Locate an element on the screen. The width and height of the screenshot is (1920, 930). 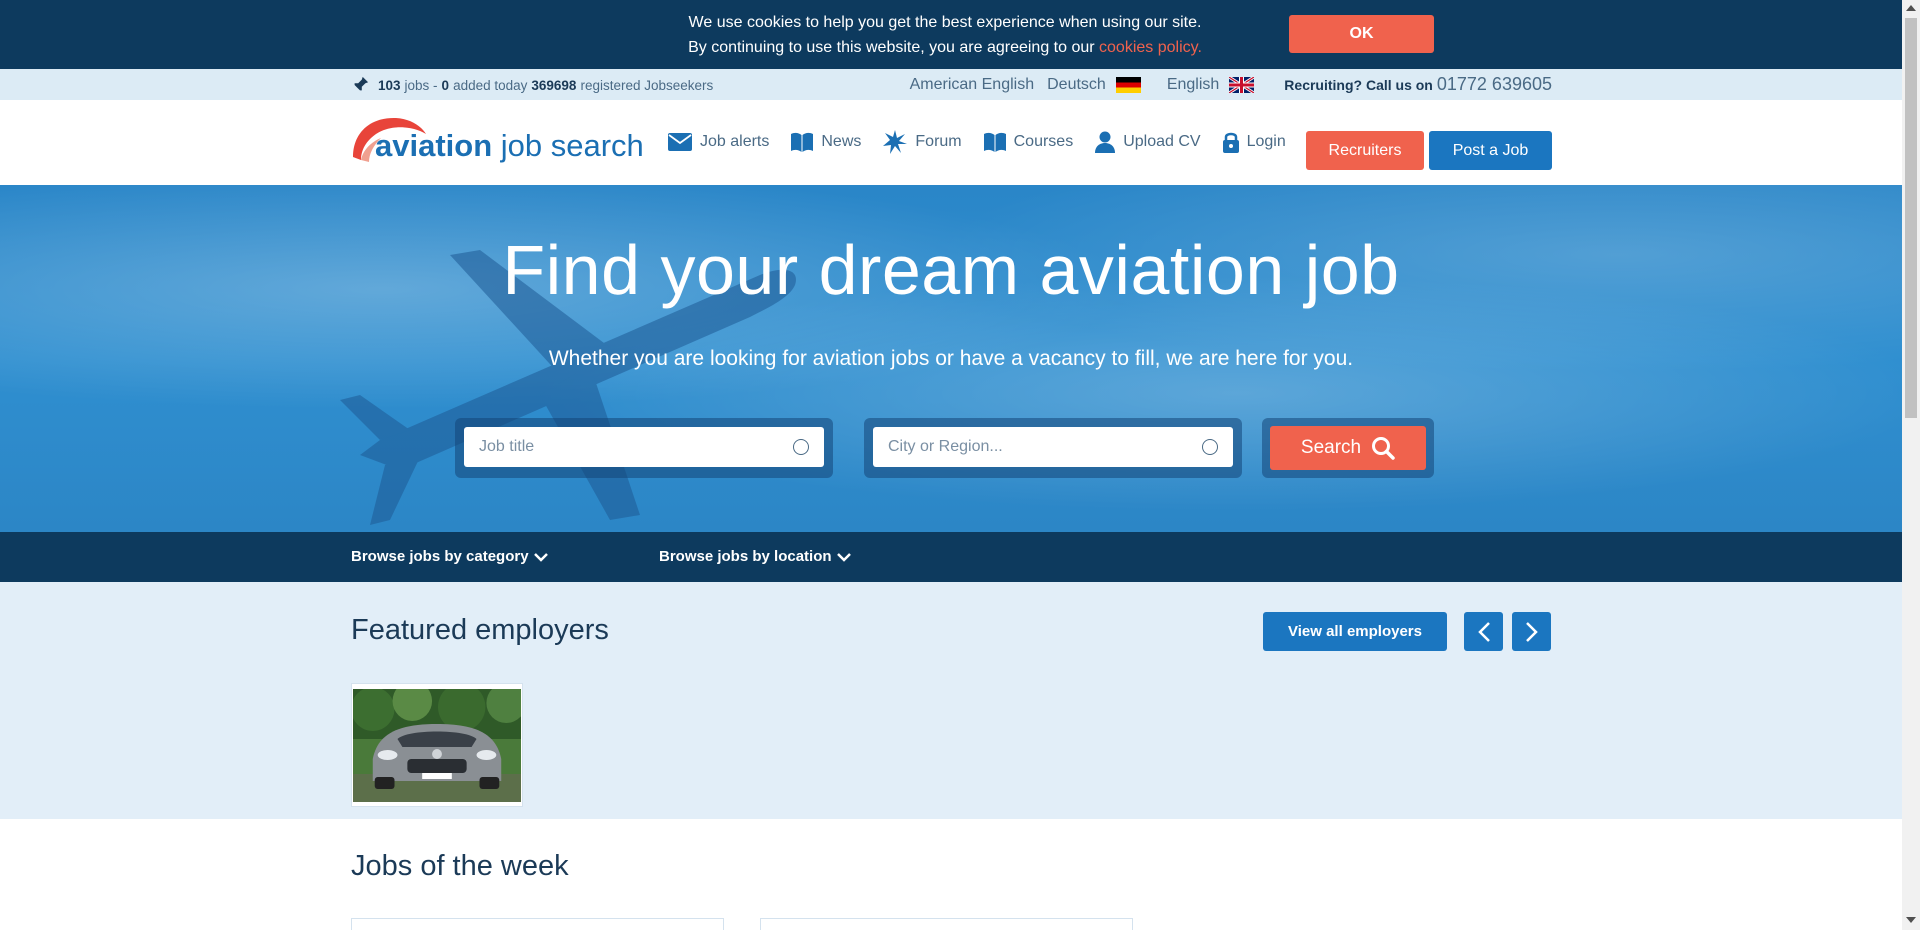
nav-forum-label: Forum is located at coordinates (938, 141).